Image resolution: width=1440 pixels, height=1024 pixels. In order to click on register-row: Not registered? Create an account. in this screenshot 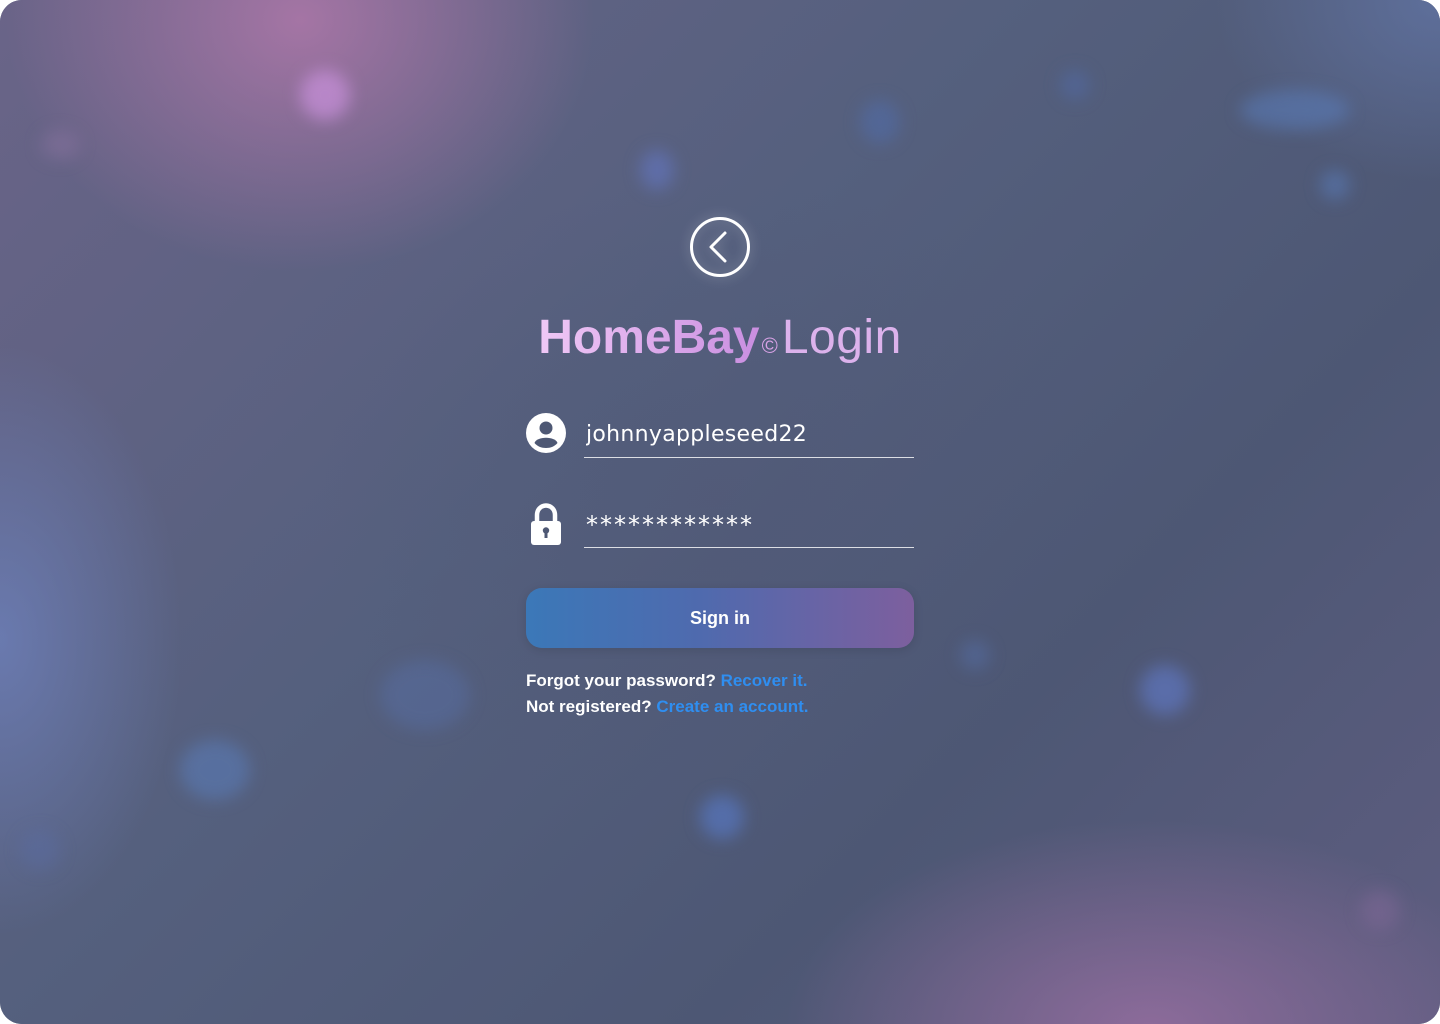, I will do `click(720, 707)`.